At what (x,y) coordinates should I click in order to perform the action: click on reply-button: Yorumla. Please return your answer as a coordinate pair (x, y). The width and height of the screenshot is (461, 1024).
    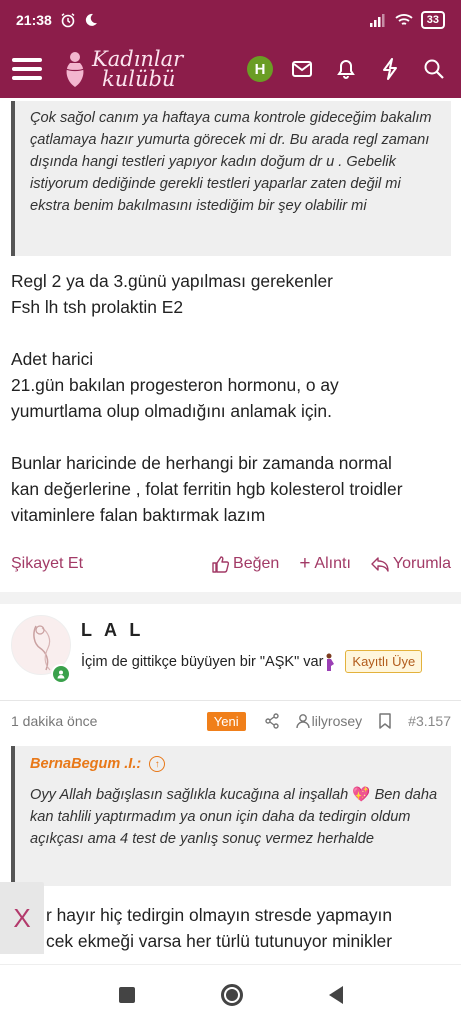
    Looking at the image, I should click on (411, 564).